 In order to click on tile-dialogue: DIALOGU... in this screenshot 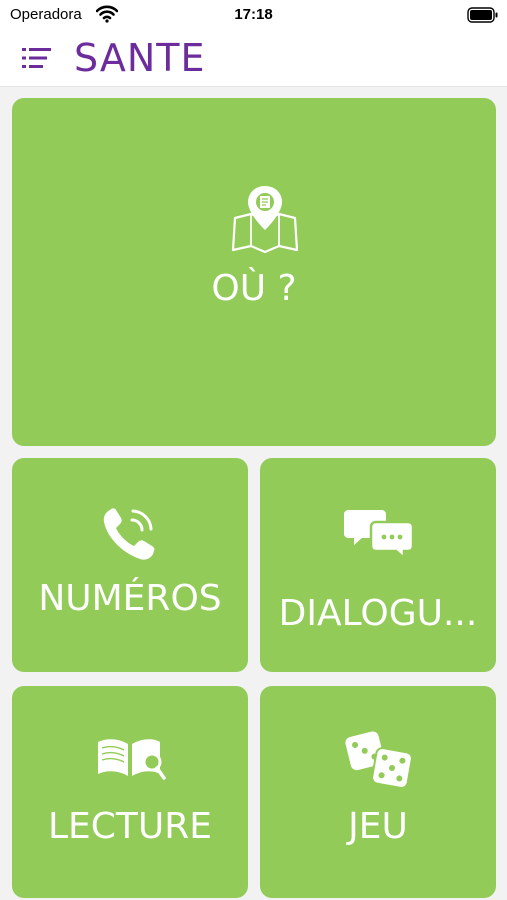, I will do `click(378, 565)`.